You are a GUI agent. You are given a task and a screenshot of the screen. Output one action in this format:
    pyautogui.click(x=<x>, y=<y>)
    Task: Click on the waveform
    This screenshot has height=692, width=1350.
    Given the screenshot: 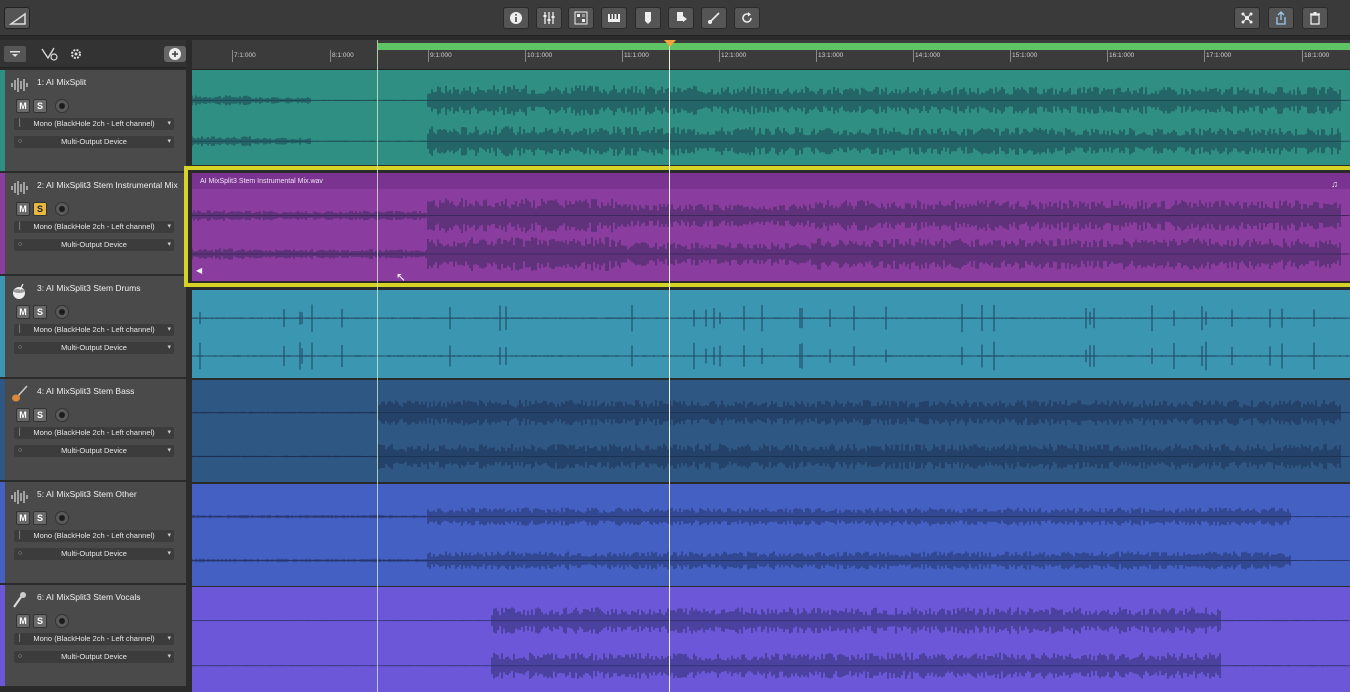 What is the action you would take?
    pyautogui.click(x=771, y=538)
    